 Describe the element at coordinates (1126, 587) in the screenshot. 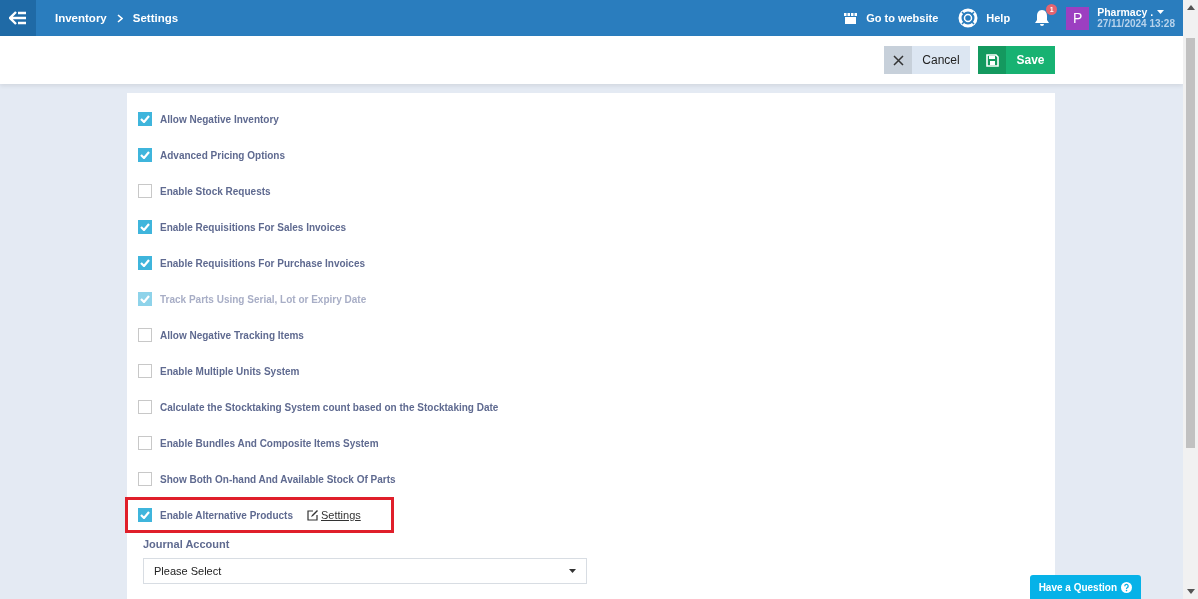

I see `question-icon` at that location.